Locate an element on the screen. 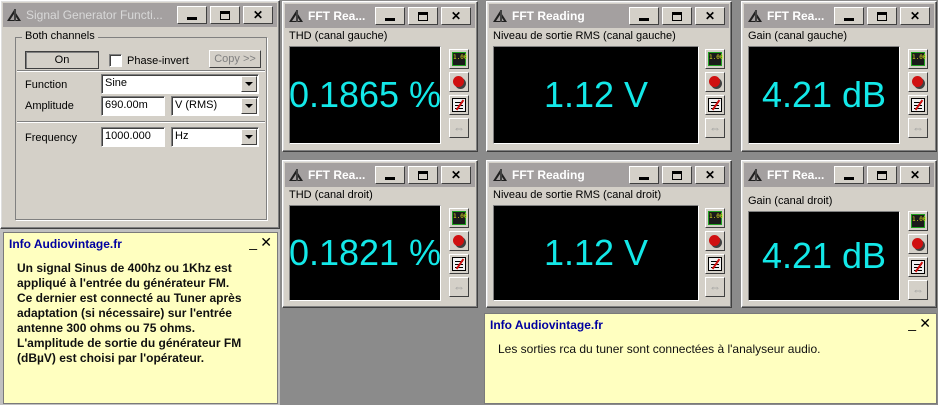 Image resolution: width=938 pixels, height=405 pixels. group-label: Both channels is located at coordinates (60, 36).